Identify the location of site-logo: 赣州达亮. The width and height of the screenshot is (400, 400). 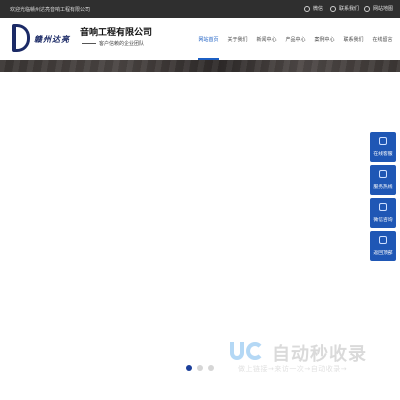
(42, 39).